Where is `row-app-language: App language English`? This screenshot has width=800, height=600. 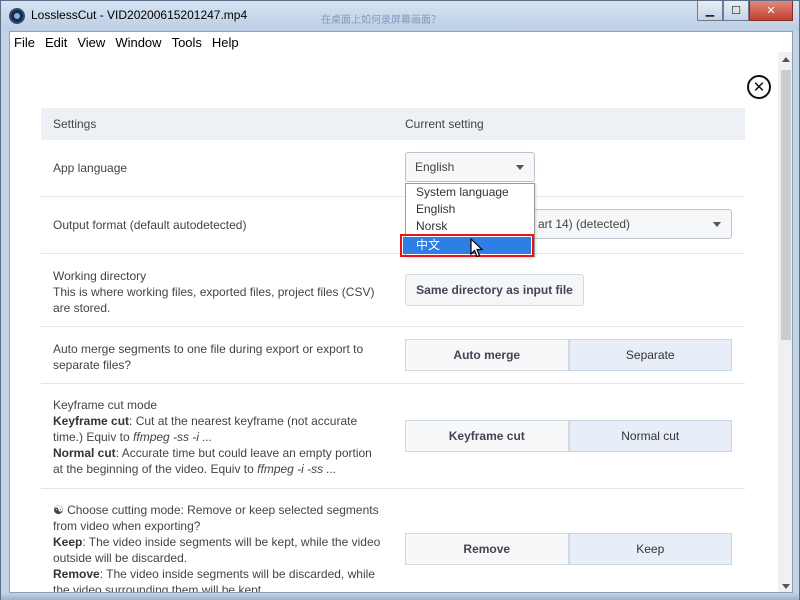
row-app-language: App language English is located at coordinates (393, 168).